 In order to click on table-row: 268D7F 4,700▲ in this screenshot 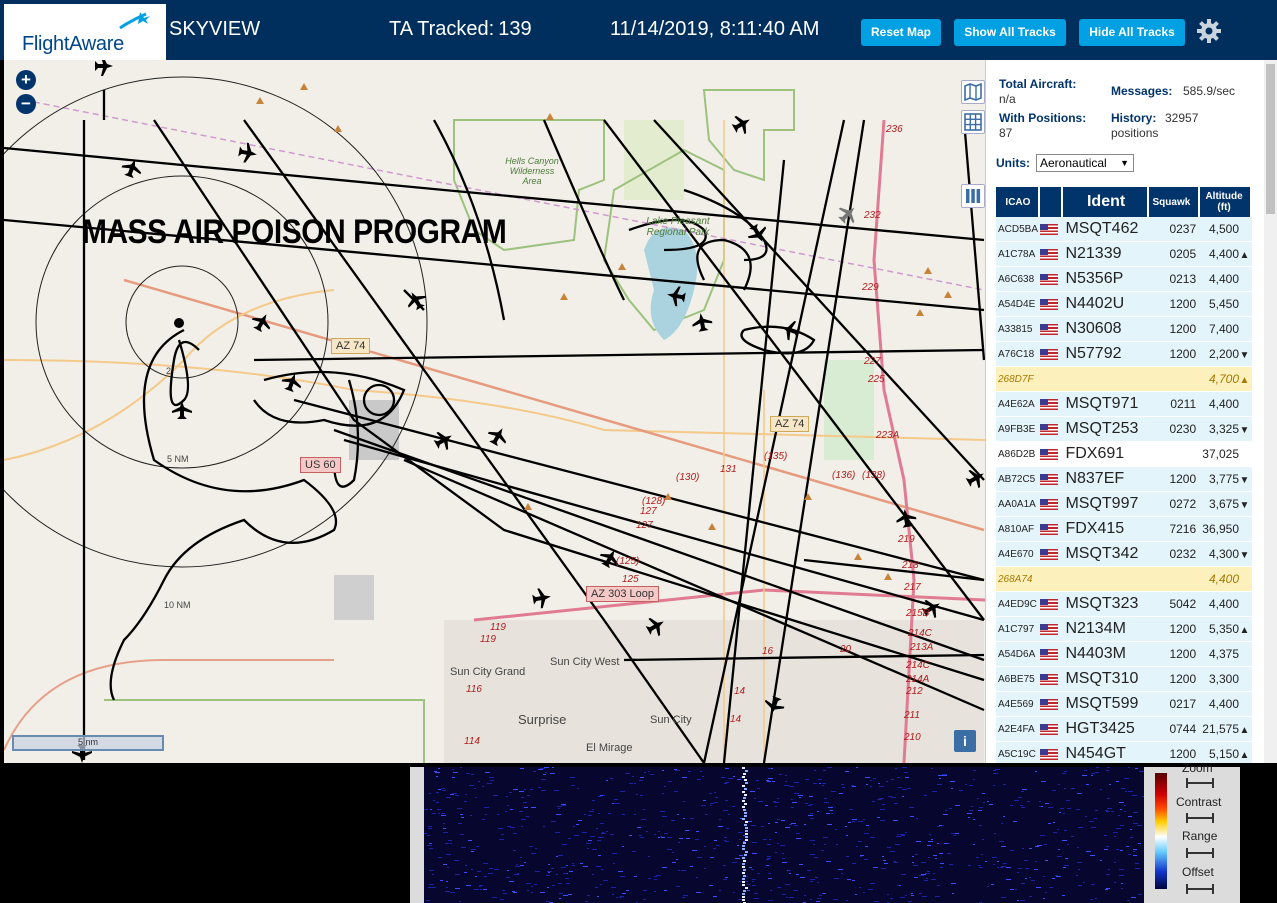, I will do `click(1124, 379)`.